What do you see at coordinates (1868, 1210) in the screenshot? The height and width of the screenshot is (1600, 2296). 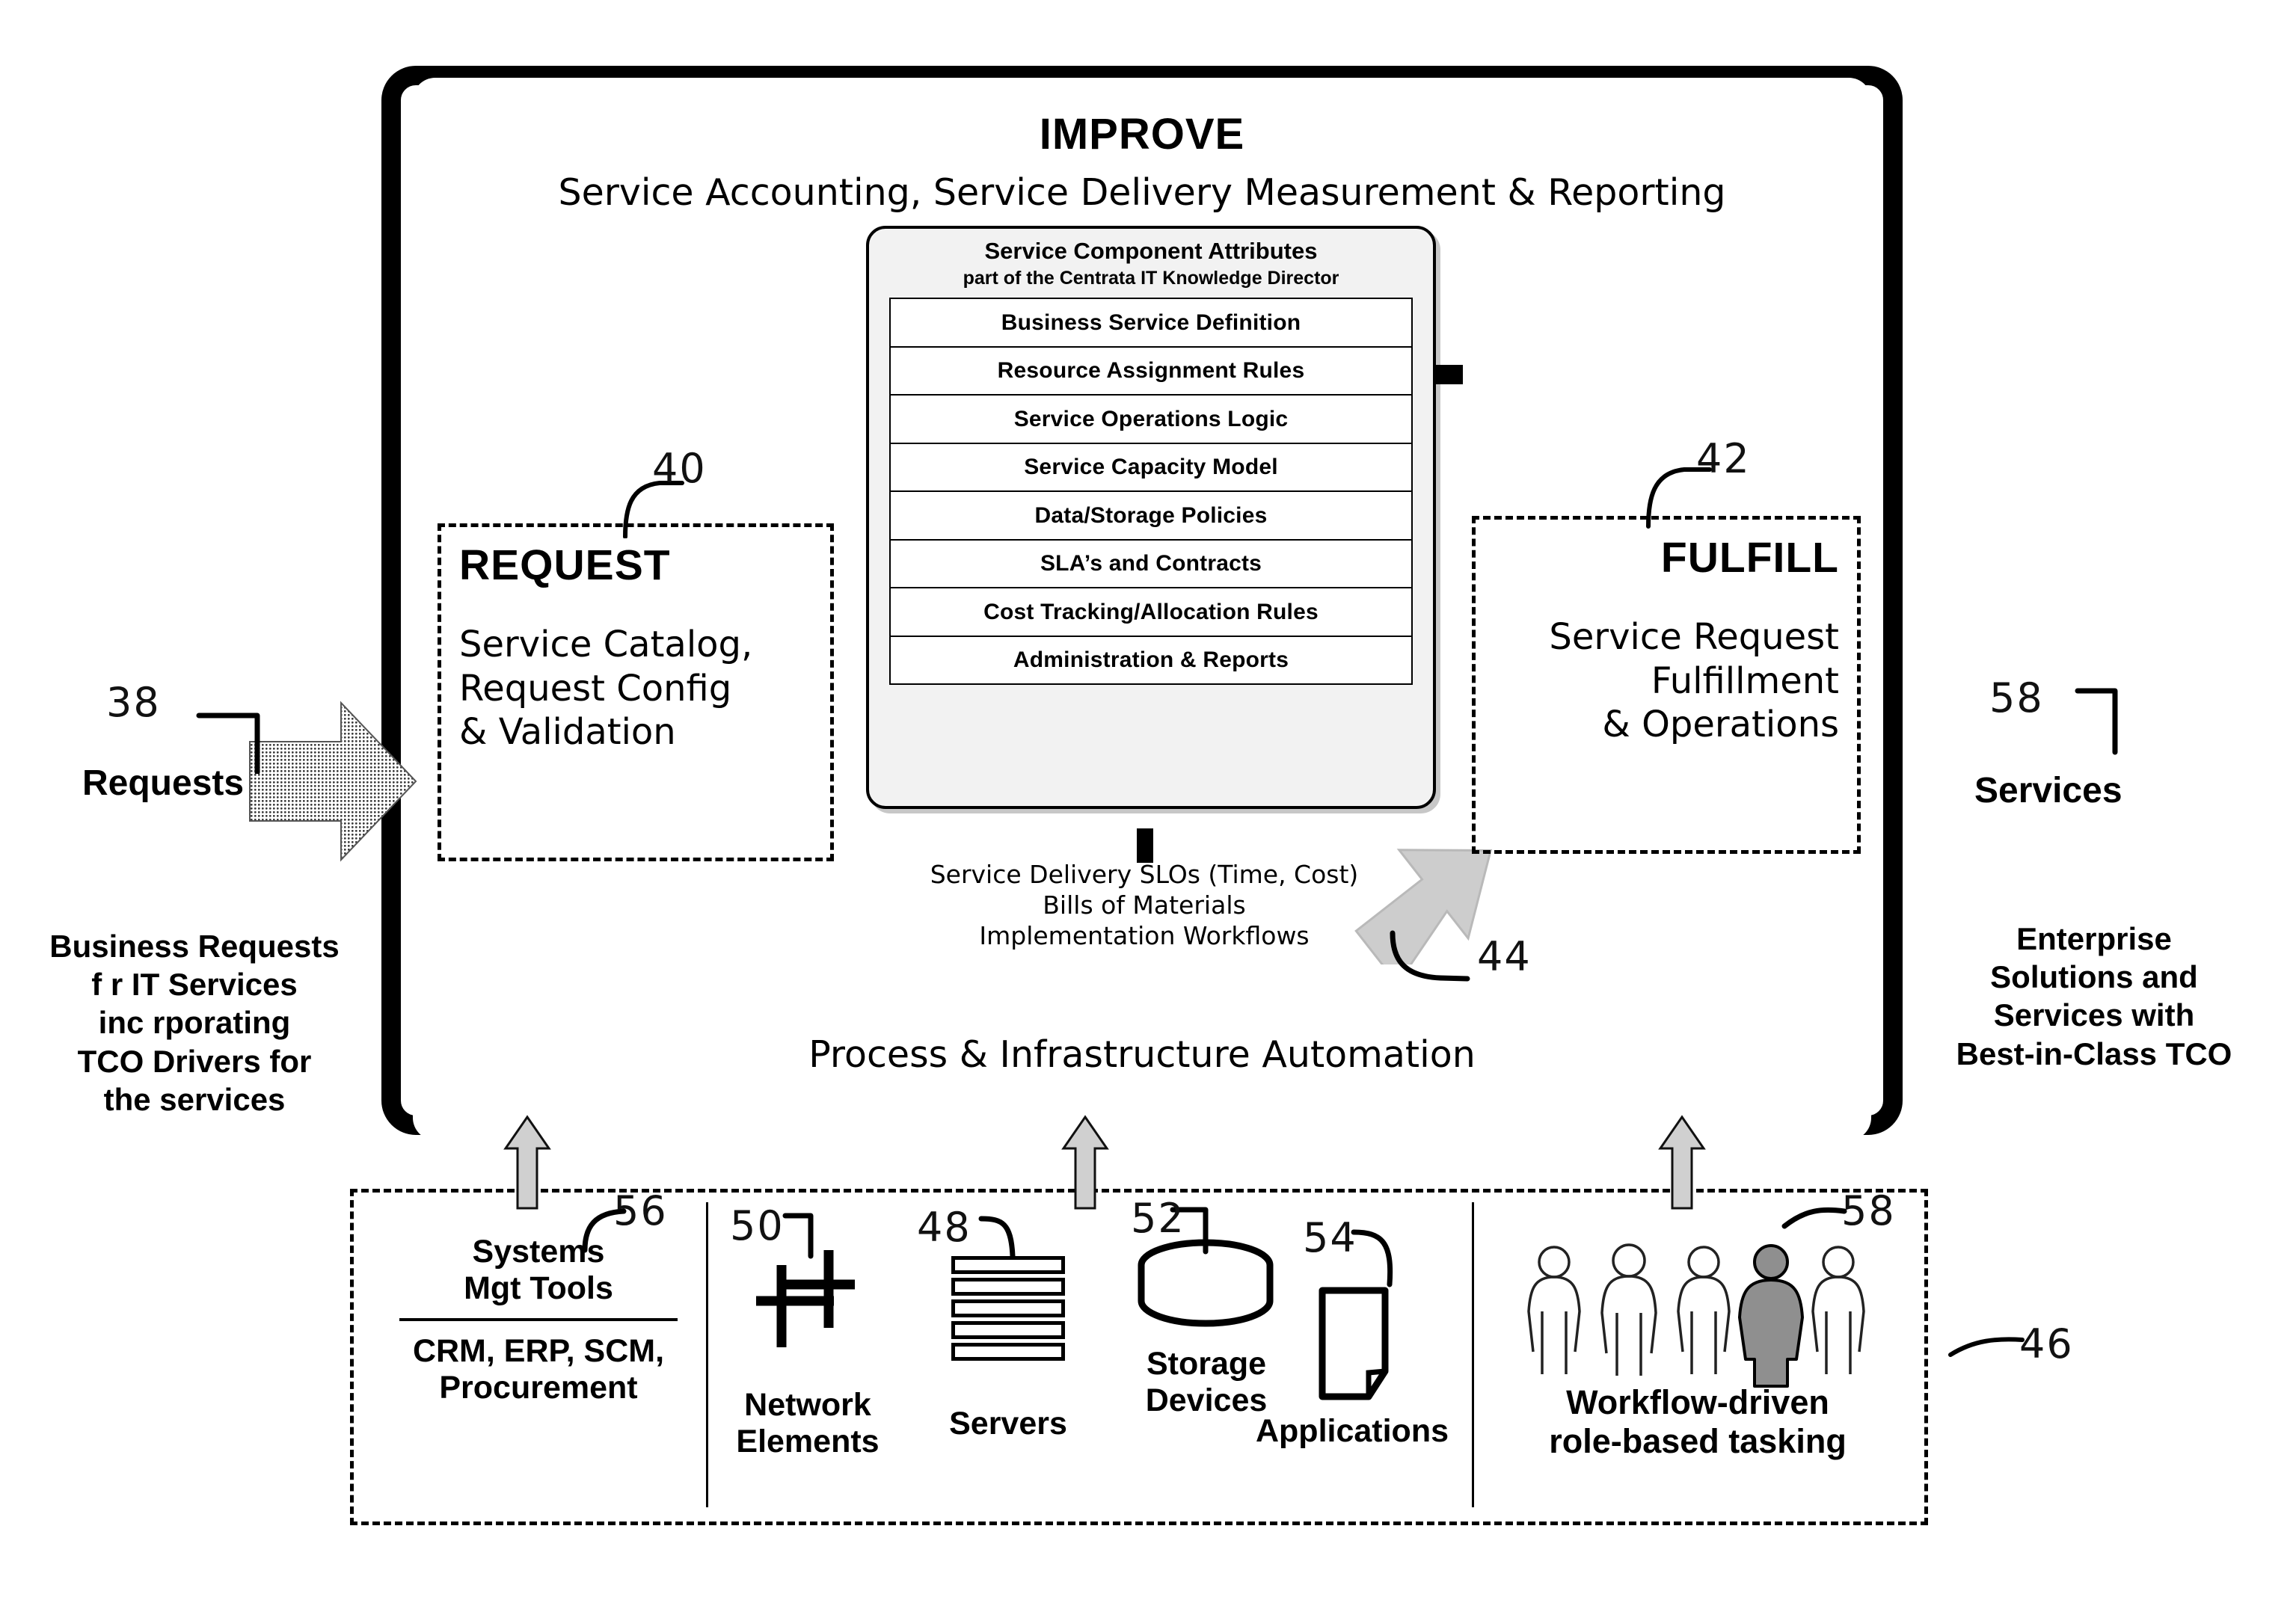 I see `ref-58-bottom-label: 58` at bounding box center [1868, 1210].